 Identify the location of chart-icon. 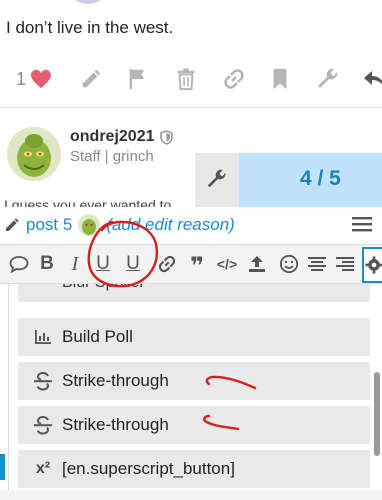
(43, 337).